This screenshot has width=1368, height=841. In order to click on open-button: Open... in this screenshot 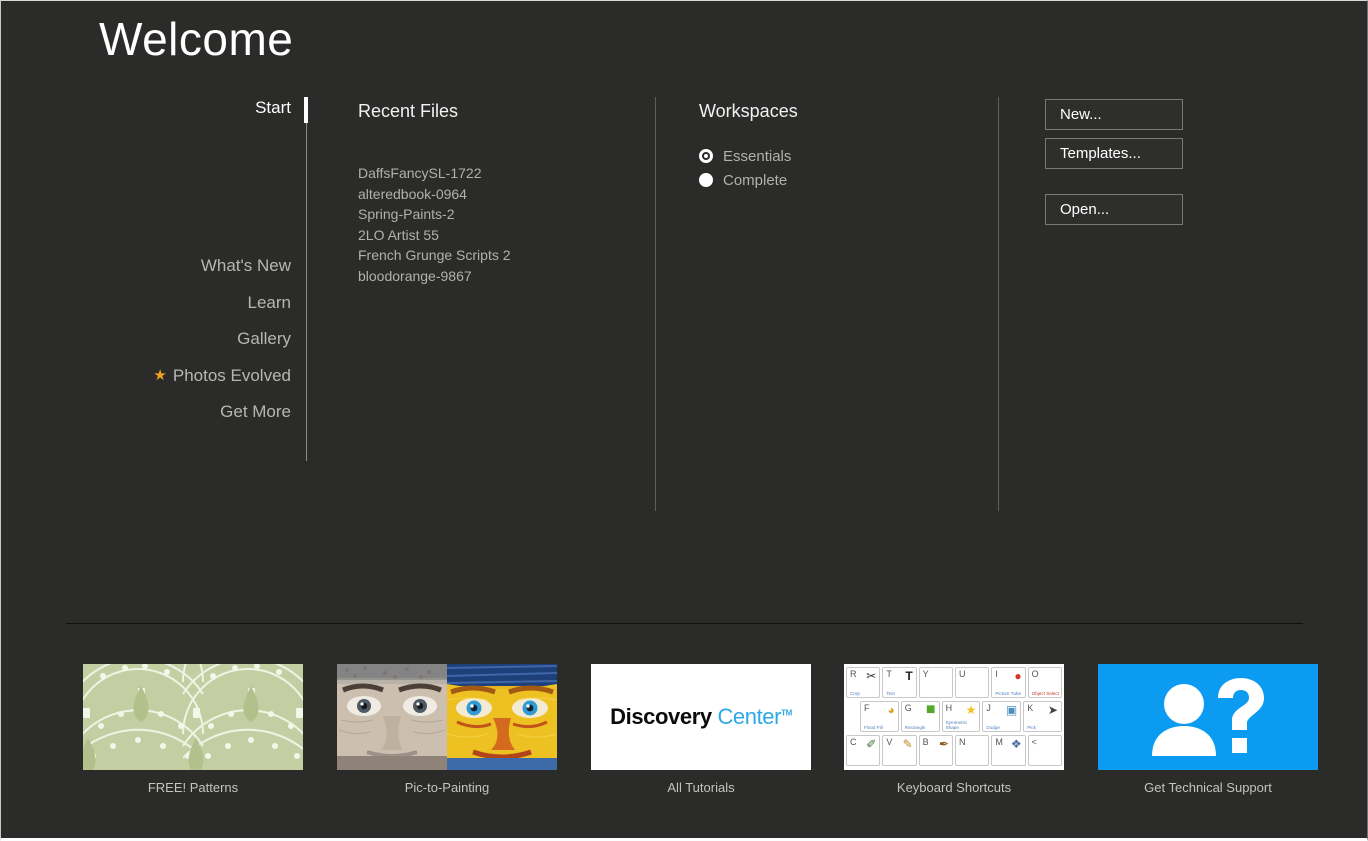, I will do `click(1114, 209)`.